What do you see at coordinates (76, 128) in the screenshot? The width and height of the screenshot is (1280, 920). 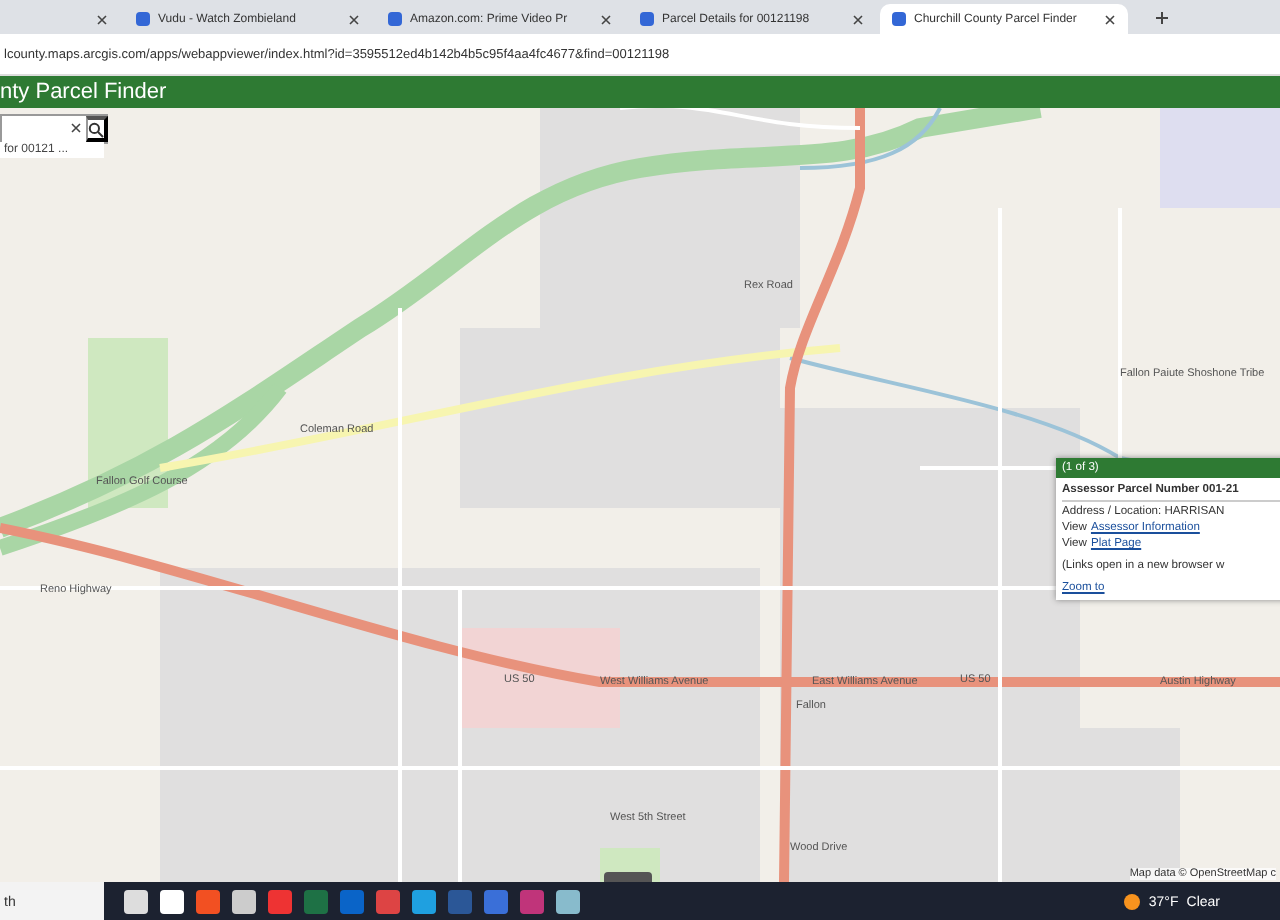 I see `clear-icon` at bounding box center [76, 128].